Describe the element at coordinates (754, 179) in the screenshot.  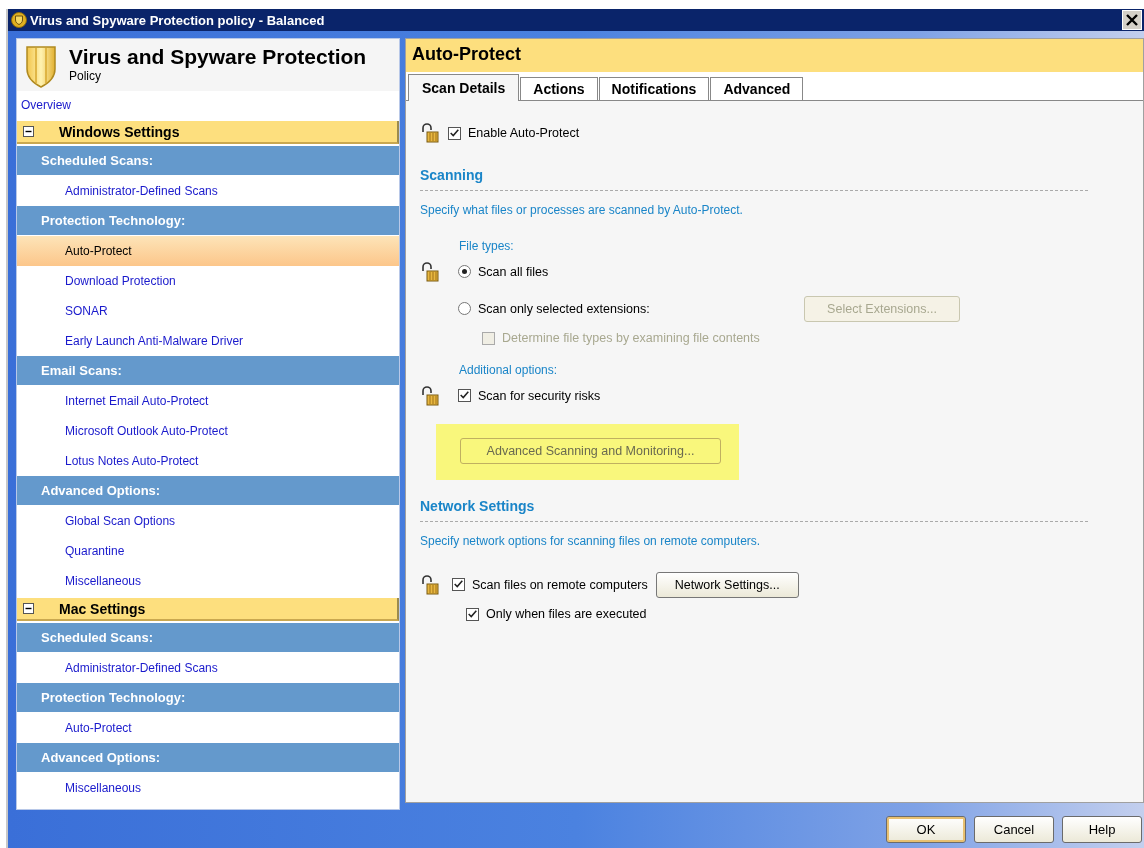
I see `section-heading: Scanning` at that location.